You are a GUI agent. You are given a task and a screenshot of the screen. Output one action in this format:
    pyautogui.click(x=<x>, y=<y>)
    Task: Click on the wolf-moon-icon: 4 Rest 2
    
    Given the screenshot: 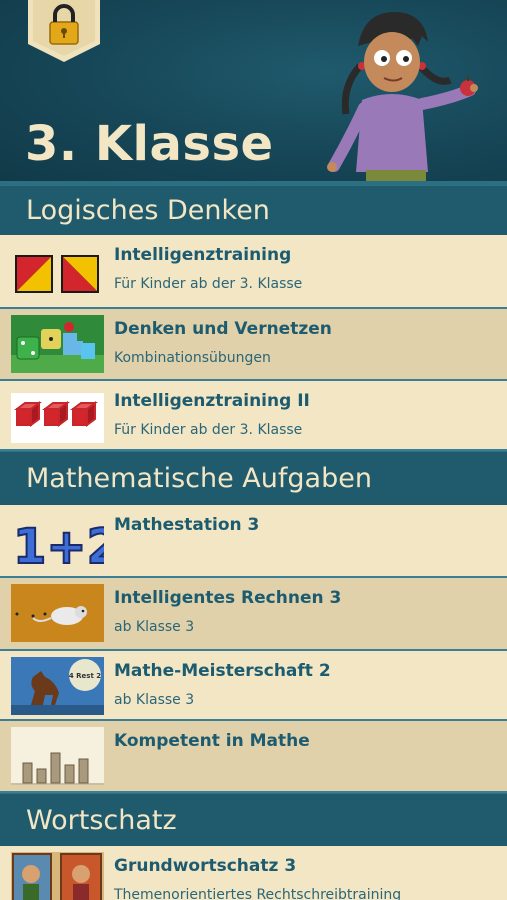 What is the action you would take?
    pyautogui.click(x=57, y=686)
    